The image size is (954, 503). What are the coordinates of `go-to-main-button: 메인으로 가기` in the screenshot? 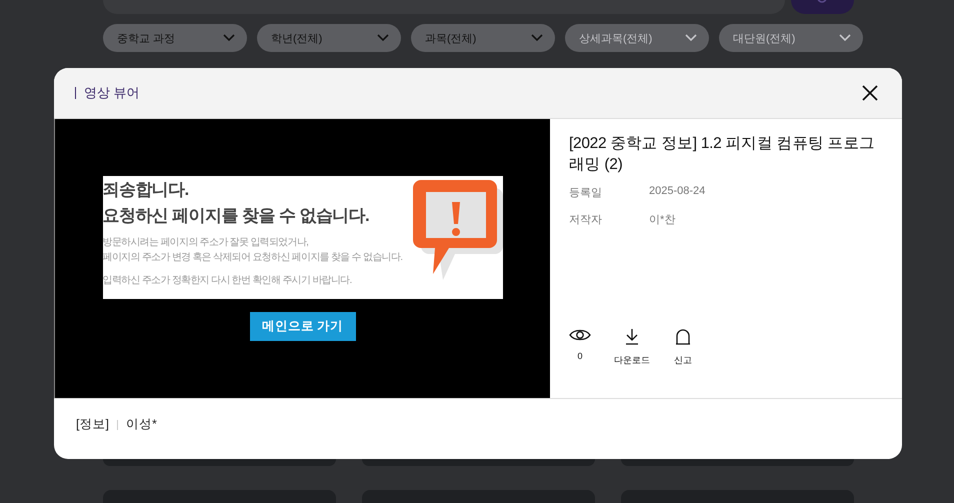 It's located at (303, 326).